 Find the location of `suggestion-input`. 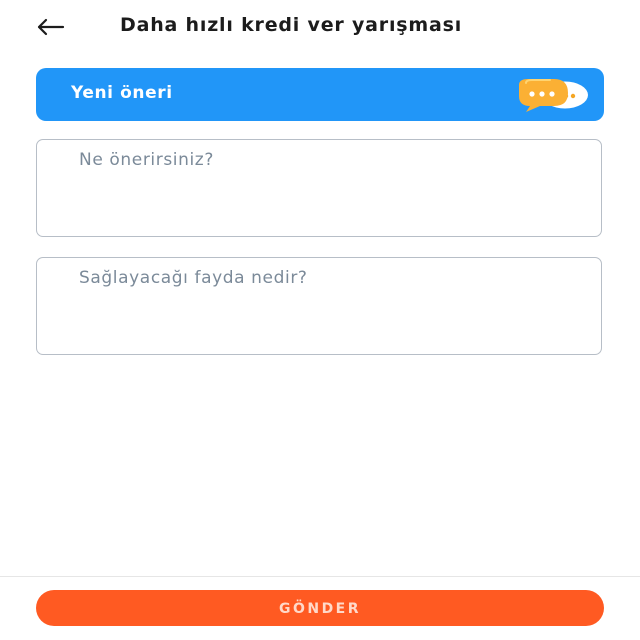

suggestion-input is located at coordinates (319, 188).